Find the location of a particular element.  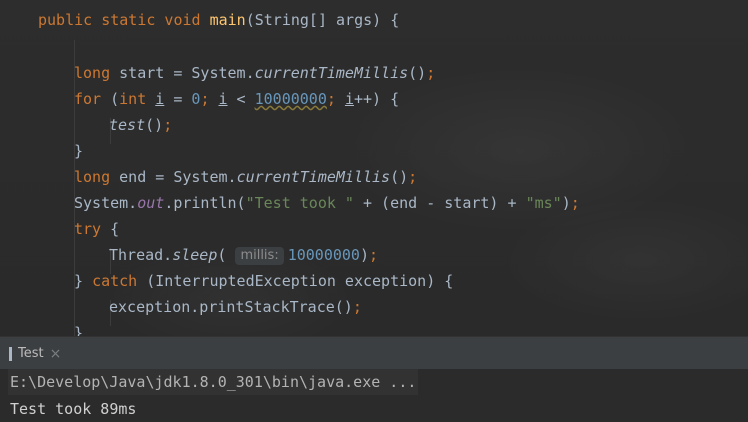

code-token: Thread. is located at coordinates (141, 255).